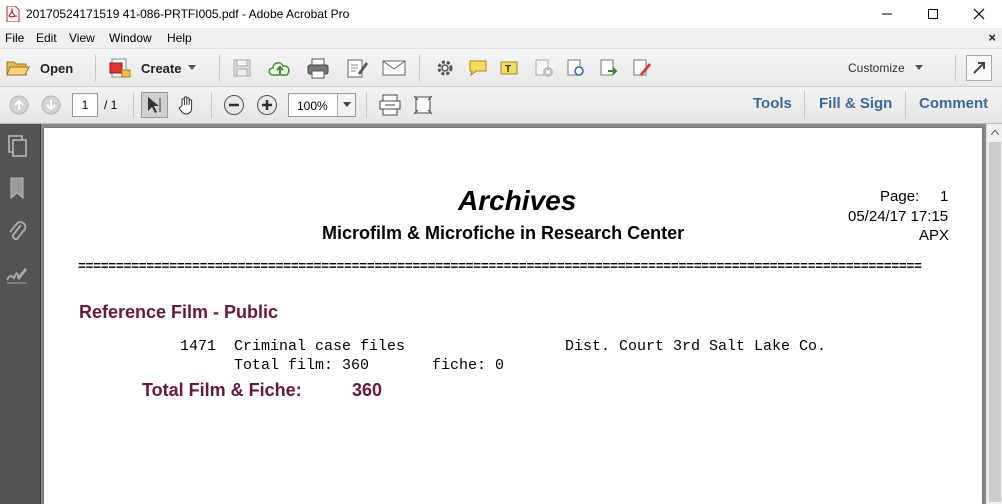 The image size is (1002, 504). Describe the element at coordinates (501, 105) in the screenshot. I see `navigation-toolbar: 1 / 1 100% Tools Fill & Sign Comment` at that location.